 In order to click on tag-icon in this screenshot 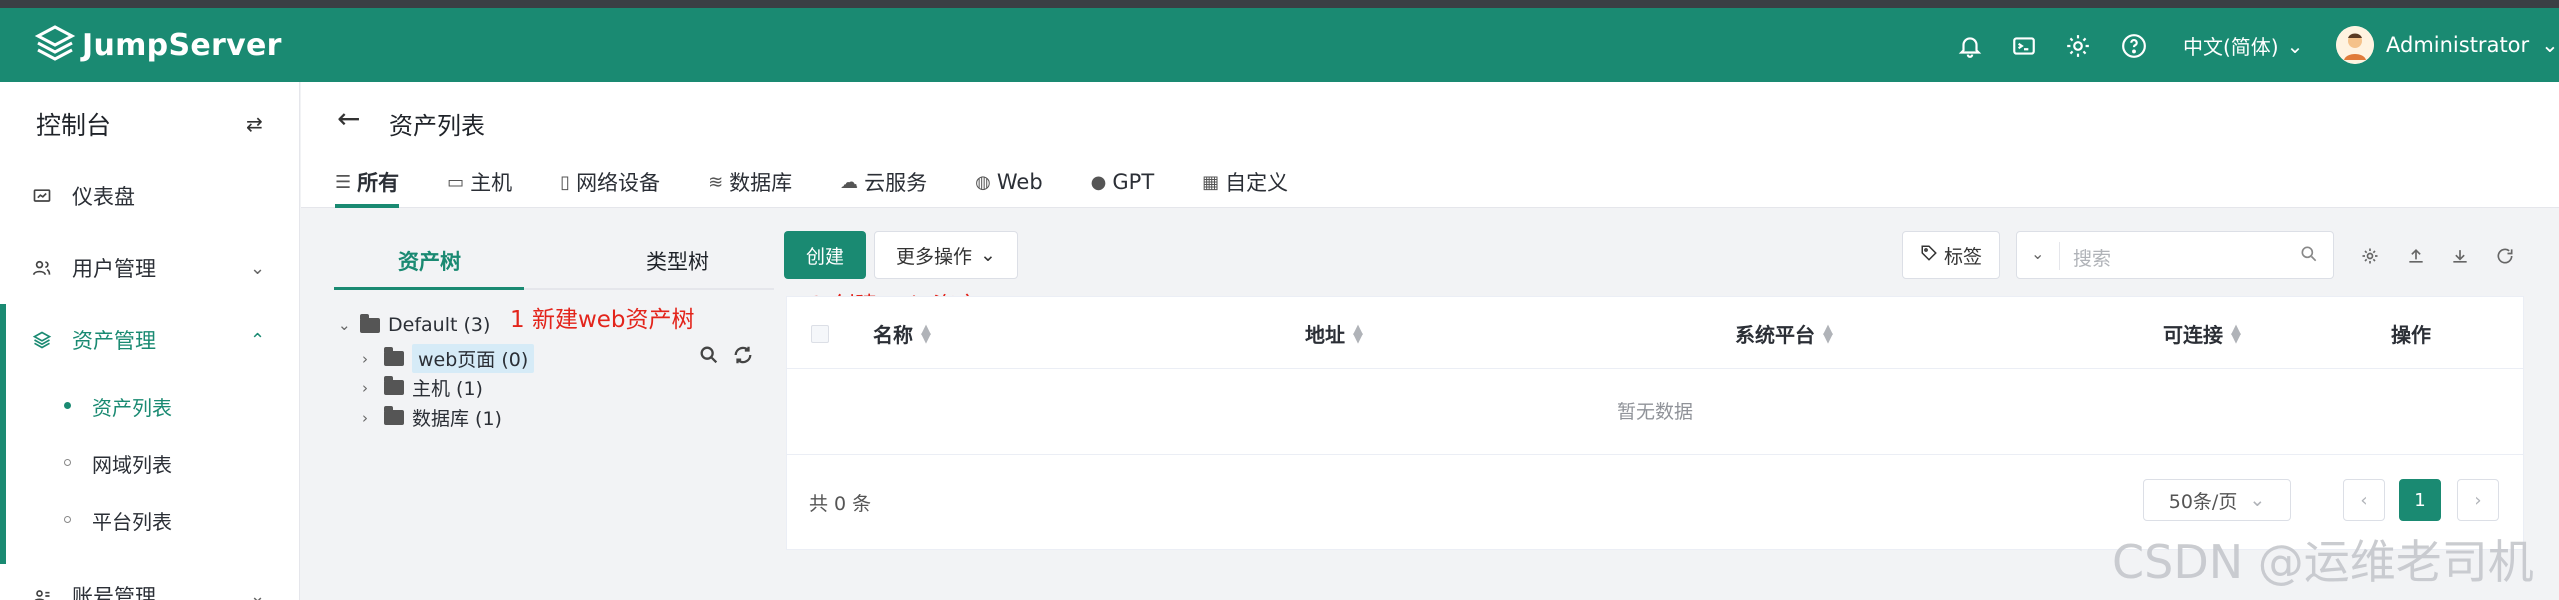, I will do `click(1929, 255)`.